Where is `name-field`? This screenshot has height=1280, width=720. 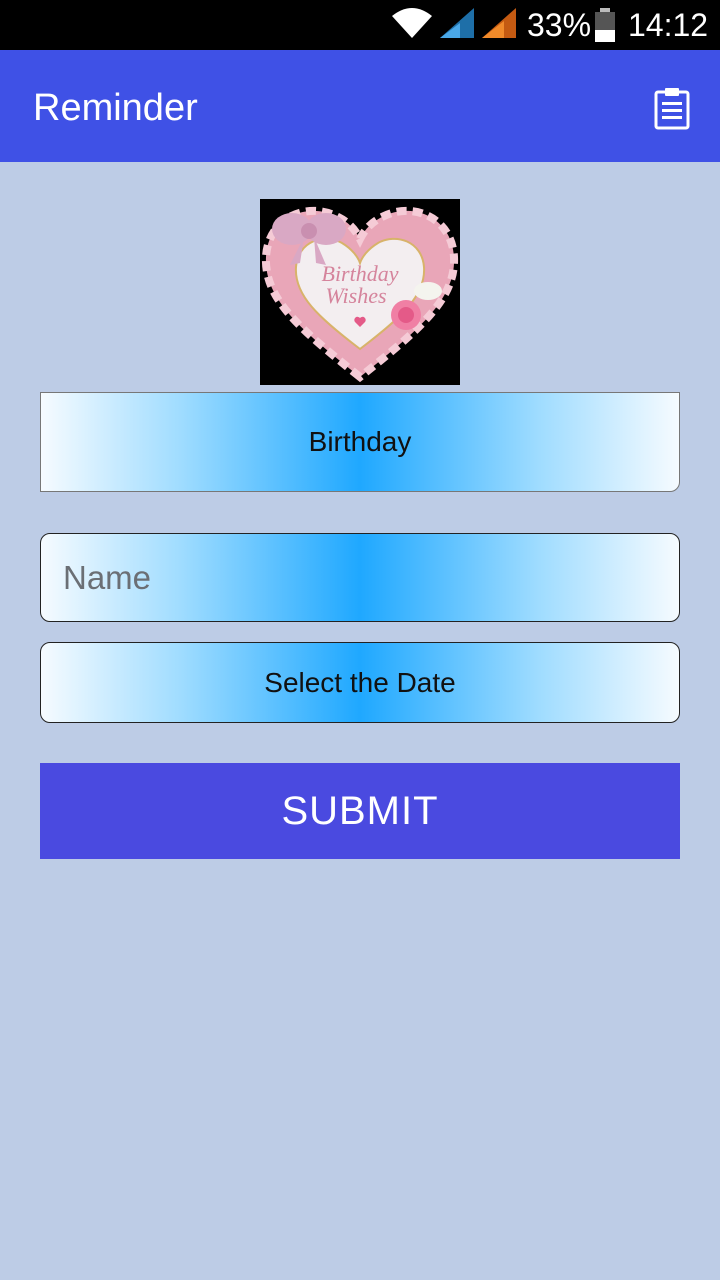 name-field is located at coordinates (360, 577).